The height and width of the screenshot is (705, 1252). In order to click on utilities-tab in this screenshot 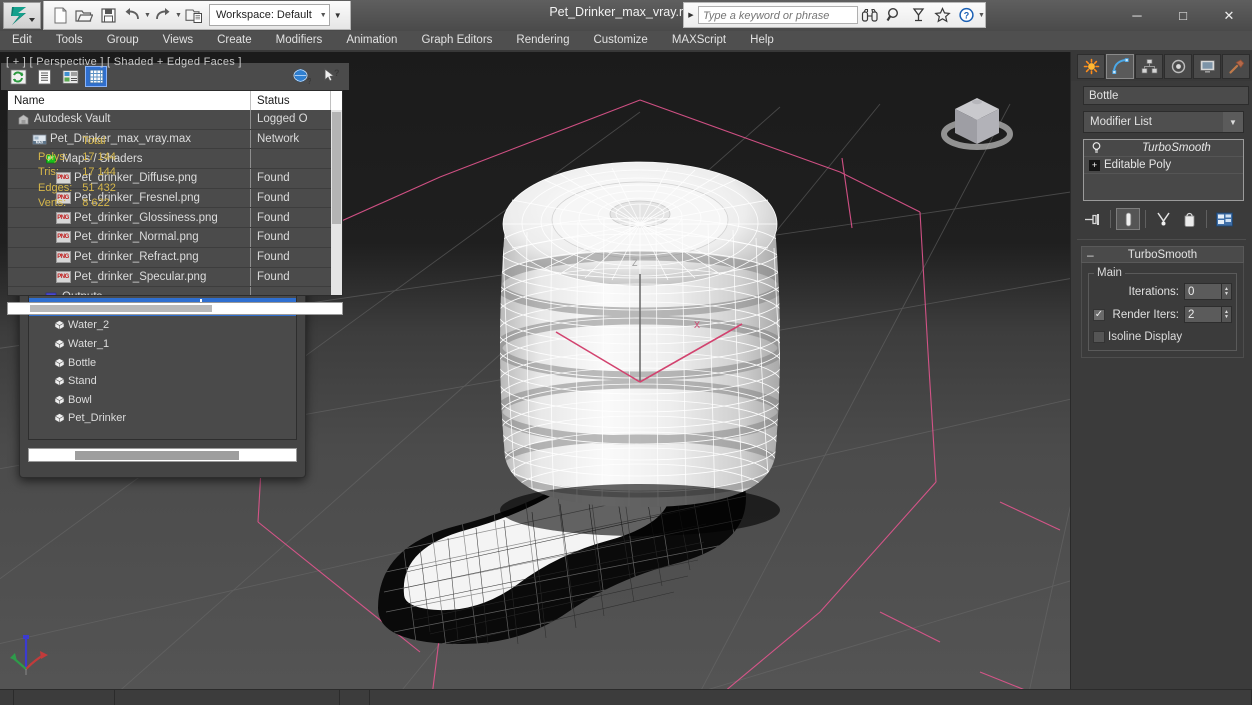, I will do `click(1236, 66)`.